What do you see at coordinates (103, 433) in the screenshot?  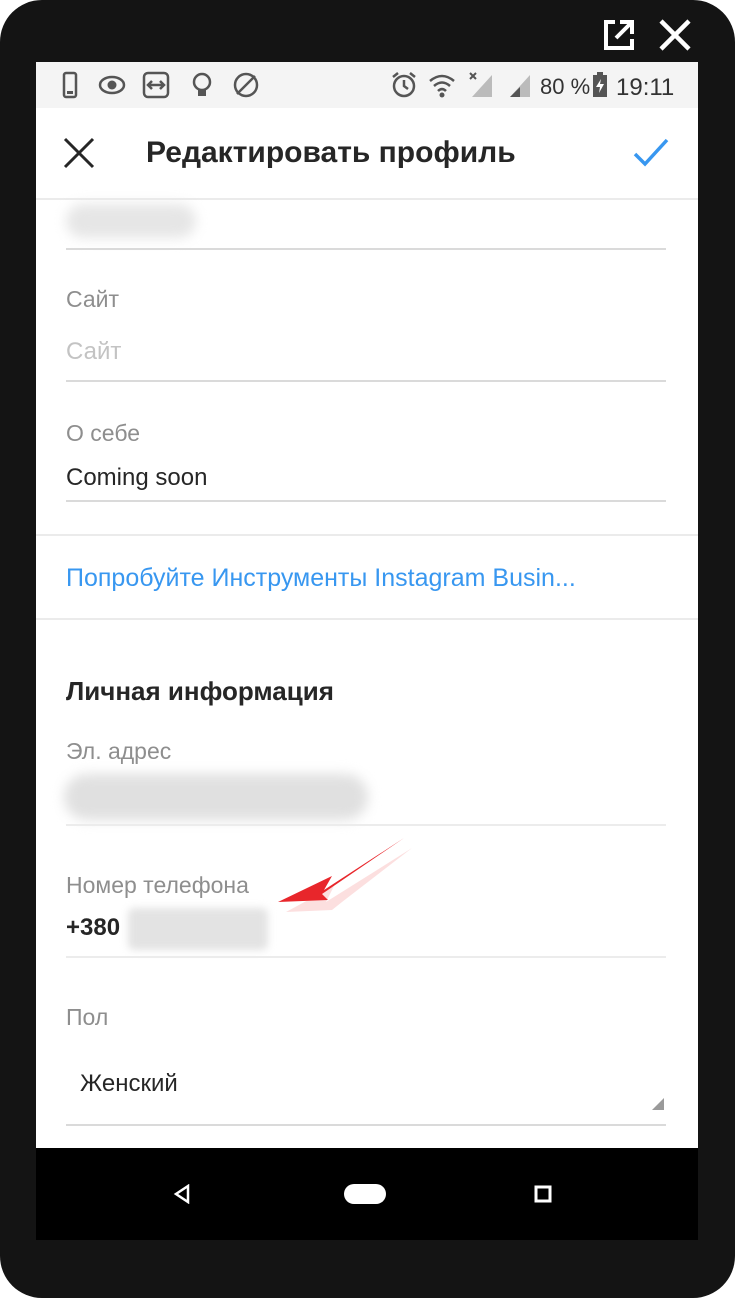 I see `bio-label: О себе` at bounding box center [103, 433].